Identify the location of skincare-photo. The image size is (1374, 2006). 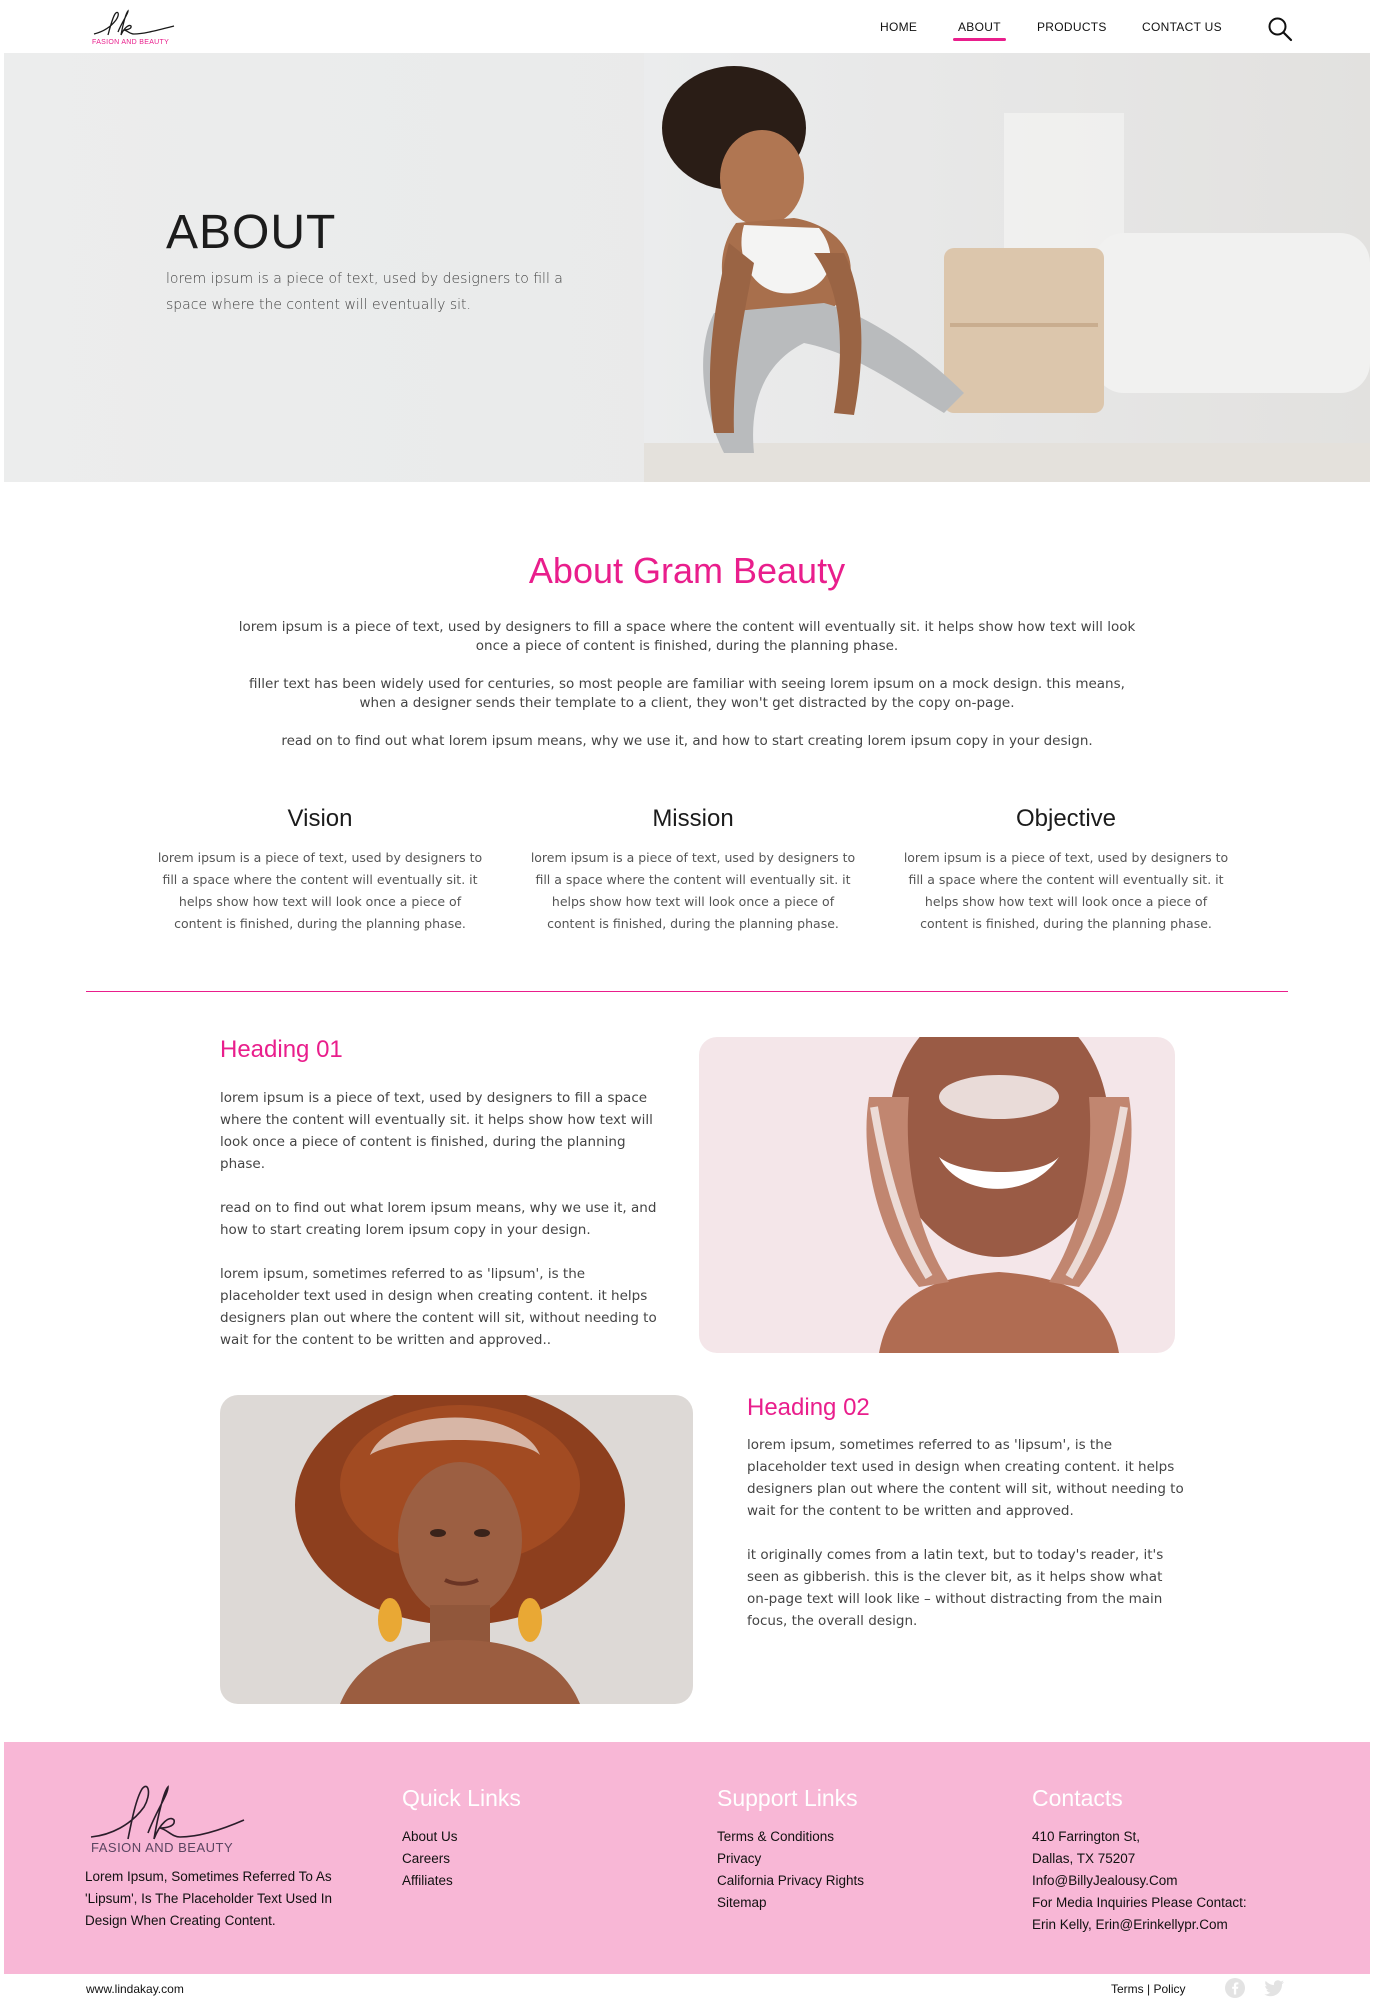
(937, 1195).